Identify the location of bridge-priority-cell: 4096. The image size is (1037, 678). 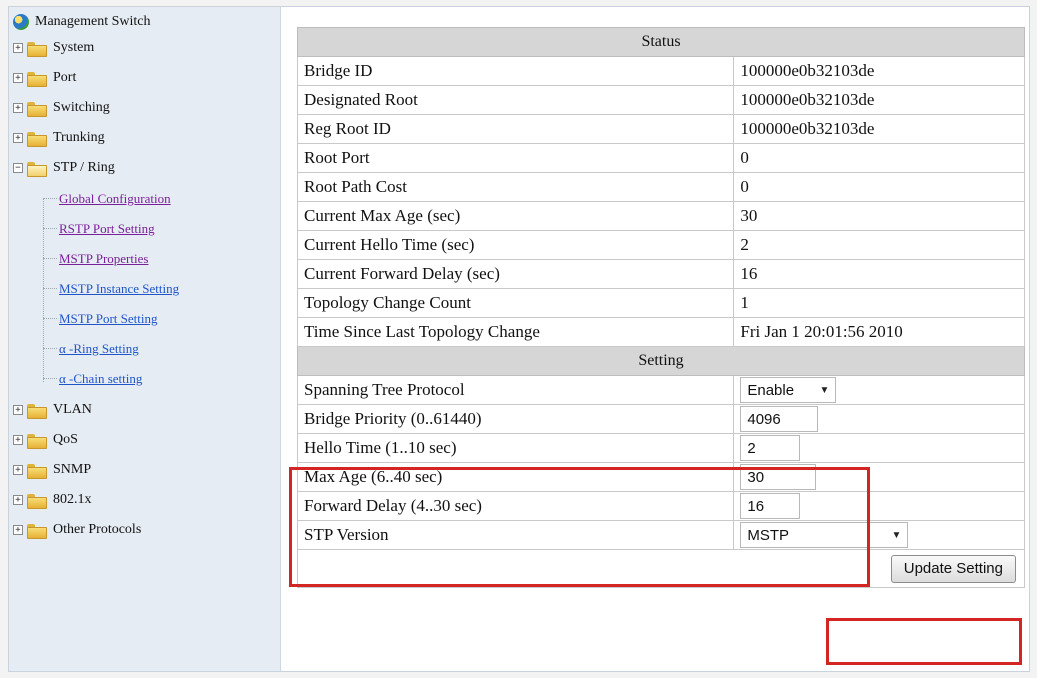
(879, 419).